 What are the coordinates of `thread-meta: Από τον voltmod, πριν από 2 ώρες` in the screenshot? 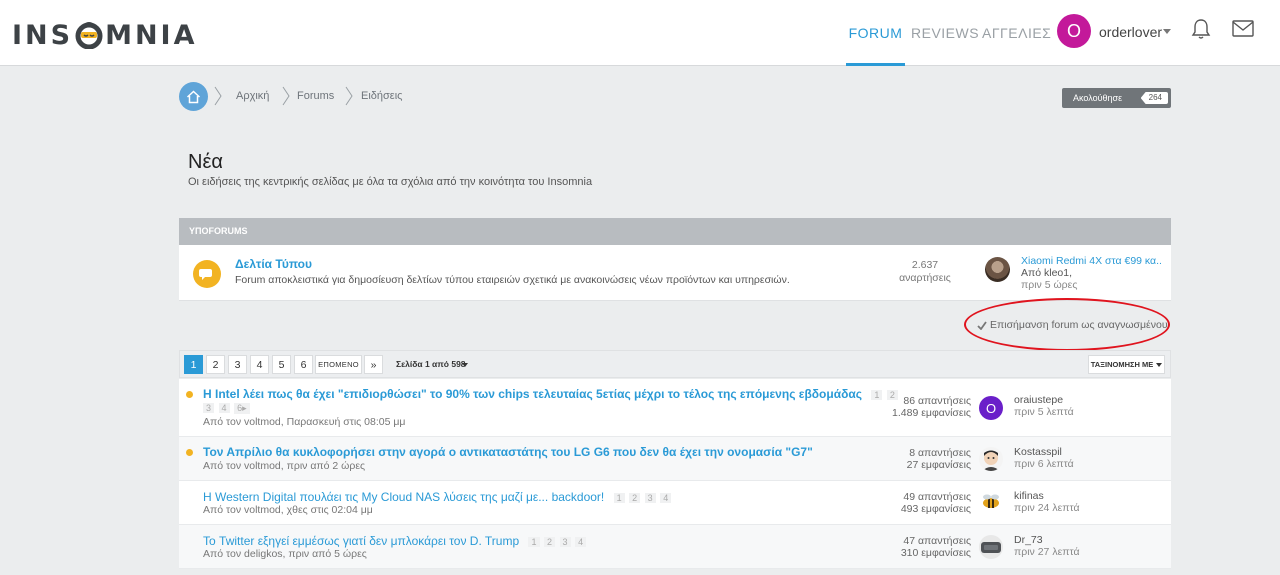 It's located at (284, 466).